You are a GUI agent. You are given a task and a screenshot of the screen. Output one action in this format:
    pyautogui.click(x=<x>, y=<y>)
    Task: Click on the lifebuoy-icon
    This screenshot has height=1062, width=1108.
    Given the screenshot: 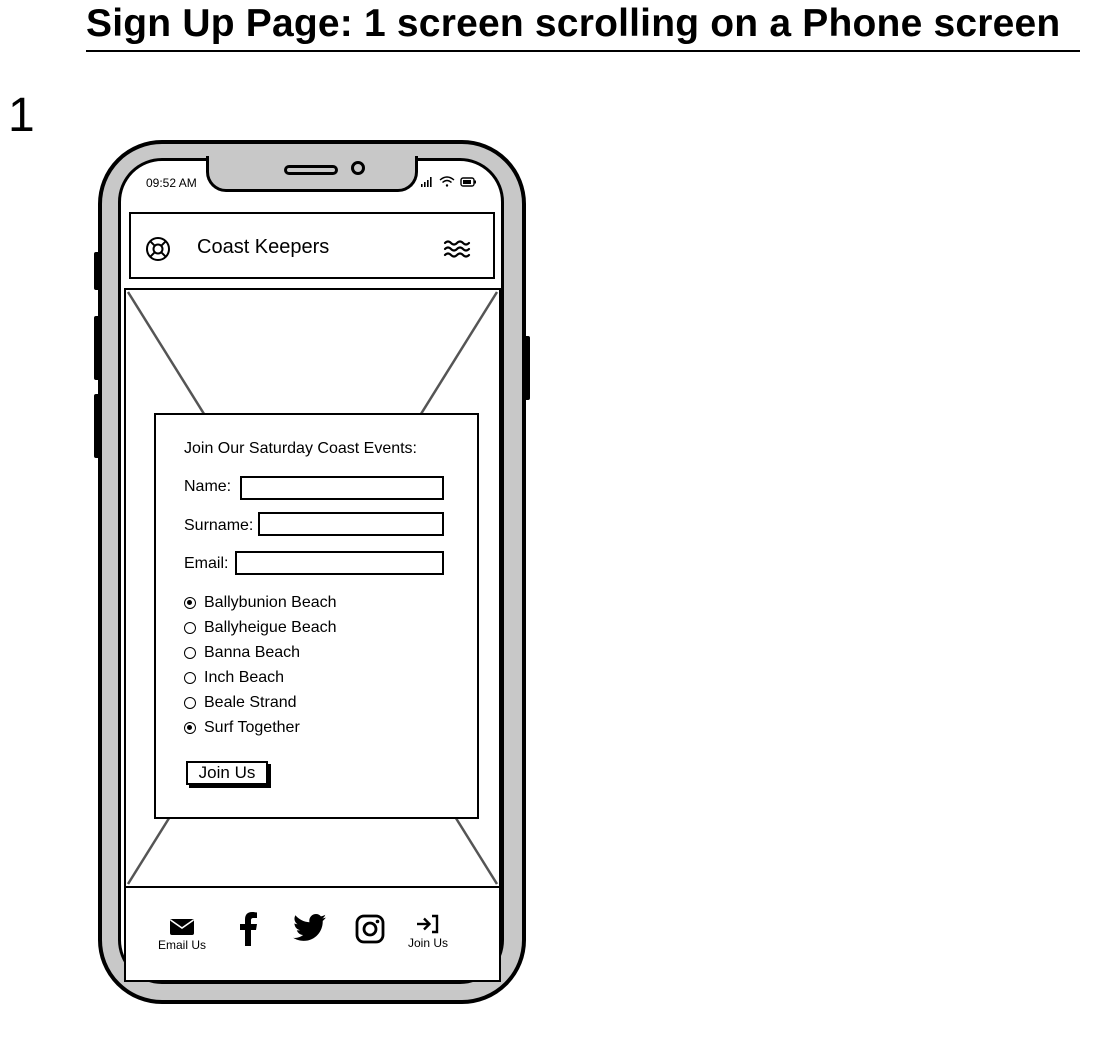 What is the action you would take?
    pyautogui.click(x=158, y=249)
    